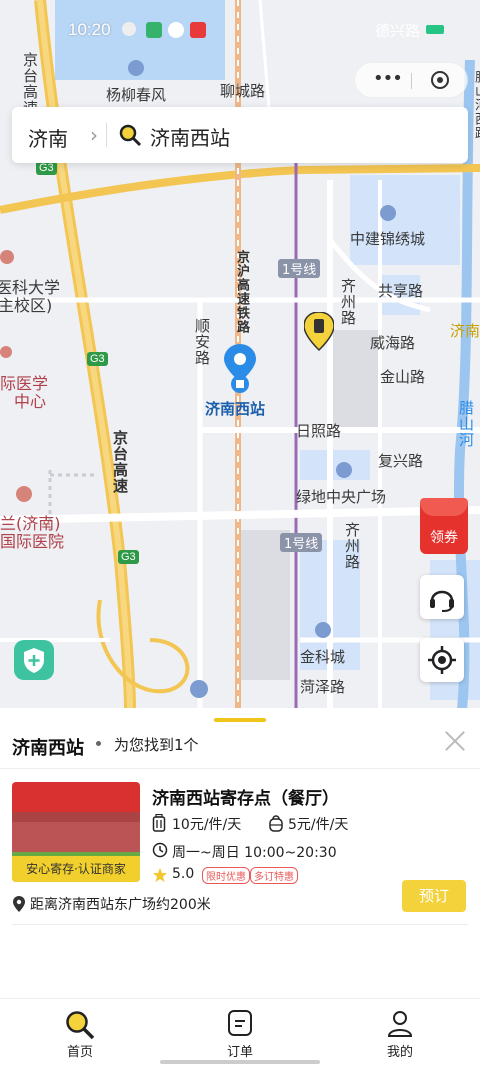  Describe the element at coordinates (319, 431) in the screenshot. I see `map-label: 日照路` at that location.